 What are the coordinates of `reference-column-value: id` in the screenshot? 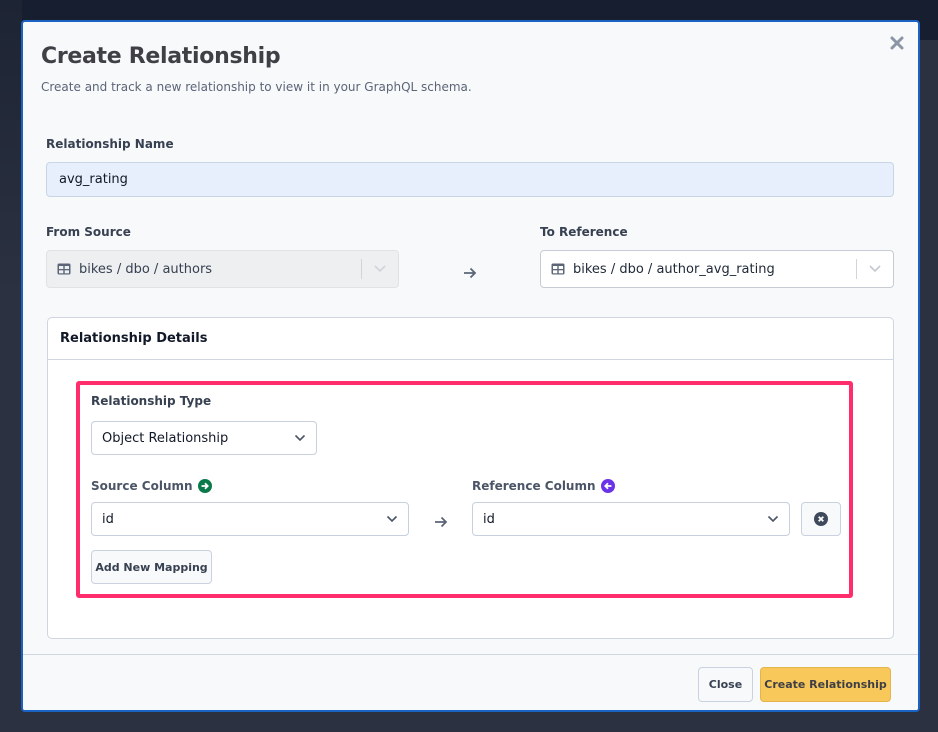 It's located at (489, 519).